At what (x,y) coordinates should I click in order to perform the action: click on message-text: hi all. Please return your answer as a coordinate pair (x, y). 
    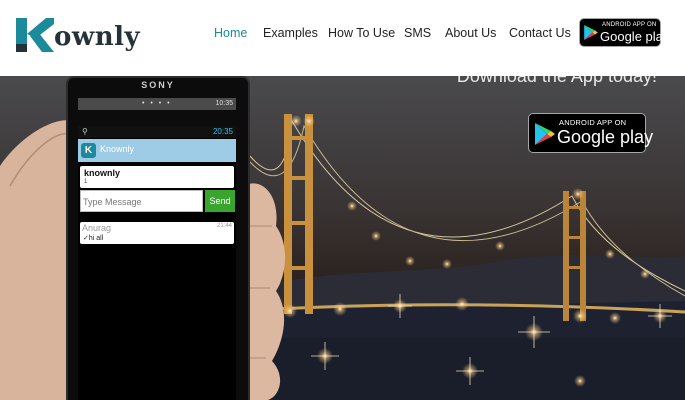
    Looking at the image, I should click on (96, 238).